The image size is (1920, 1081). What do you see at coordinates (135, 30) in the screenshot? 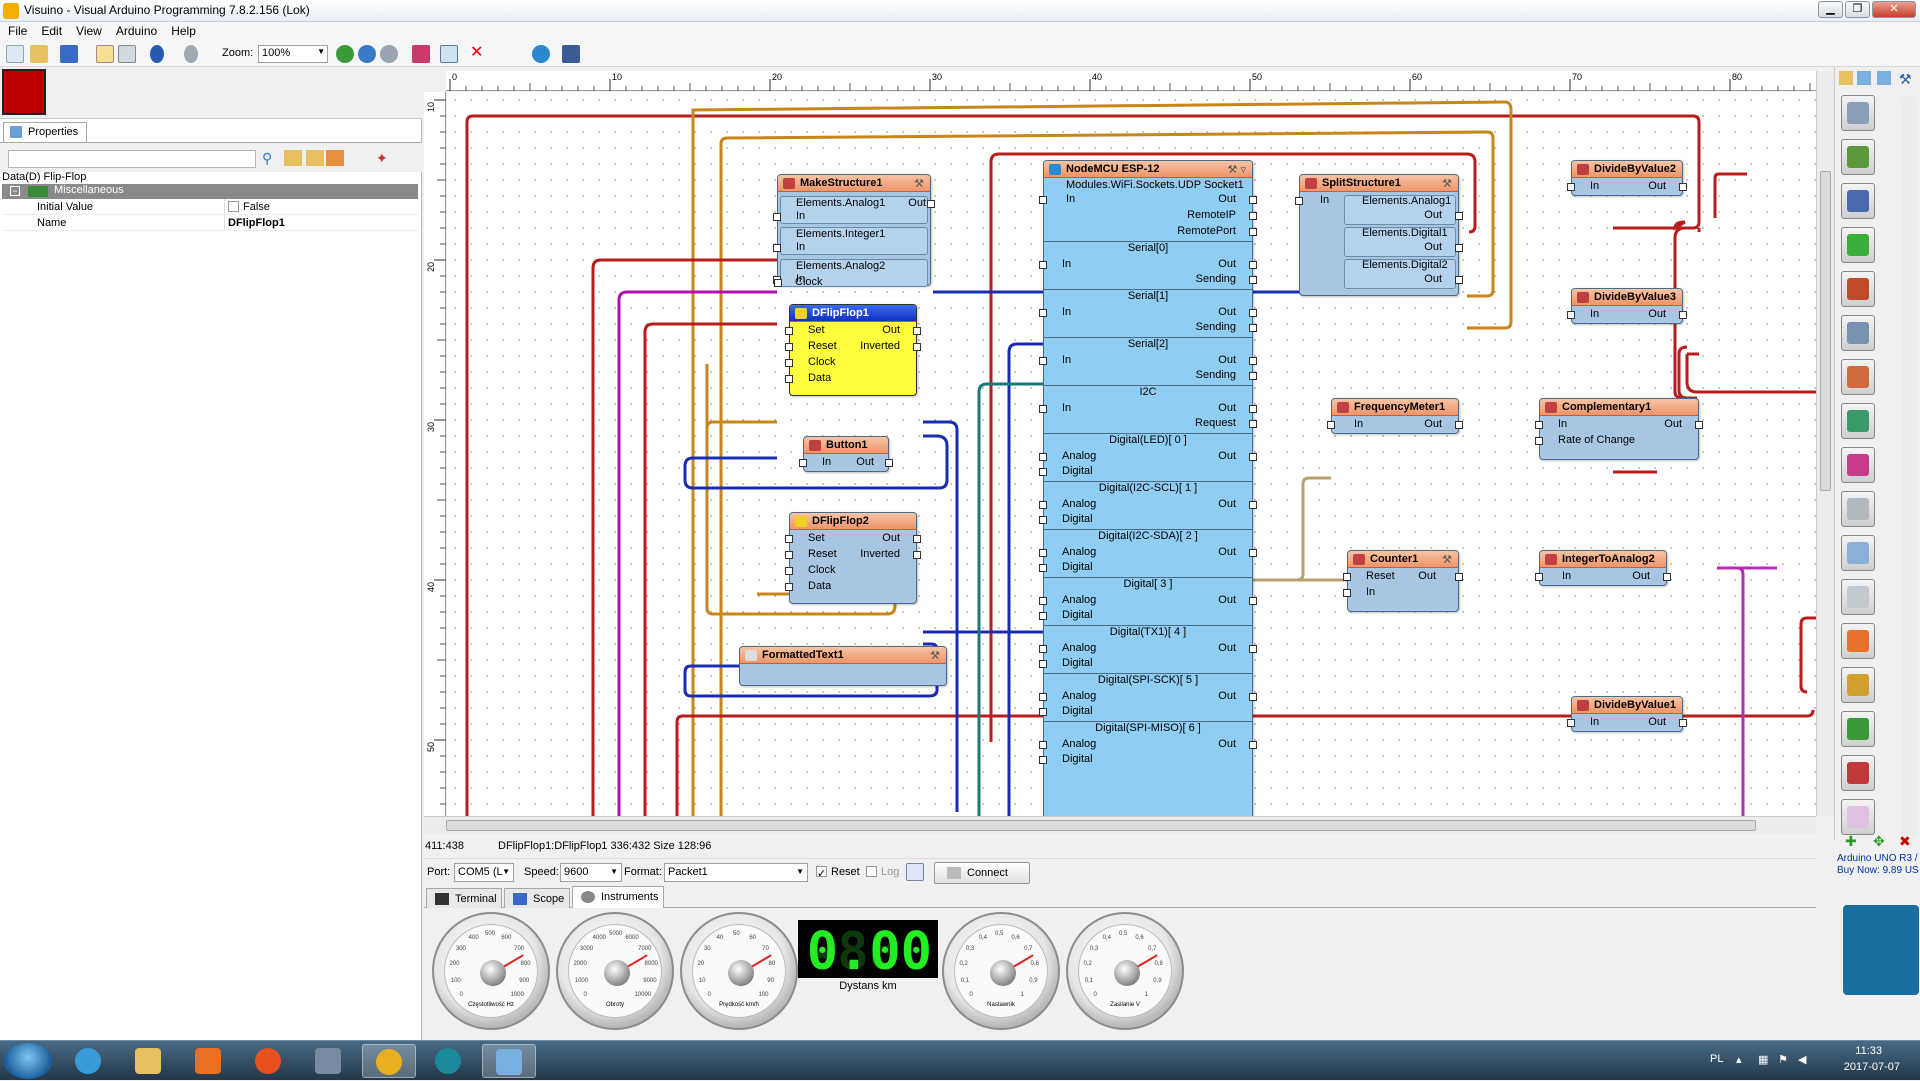
I see `menu-arduino: Arduino` at bounding box center [135, 30].